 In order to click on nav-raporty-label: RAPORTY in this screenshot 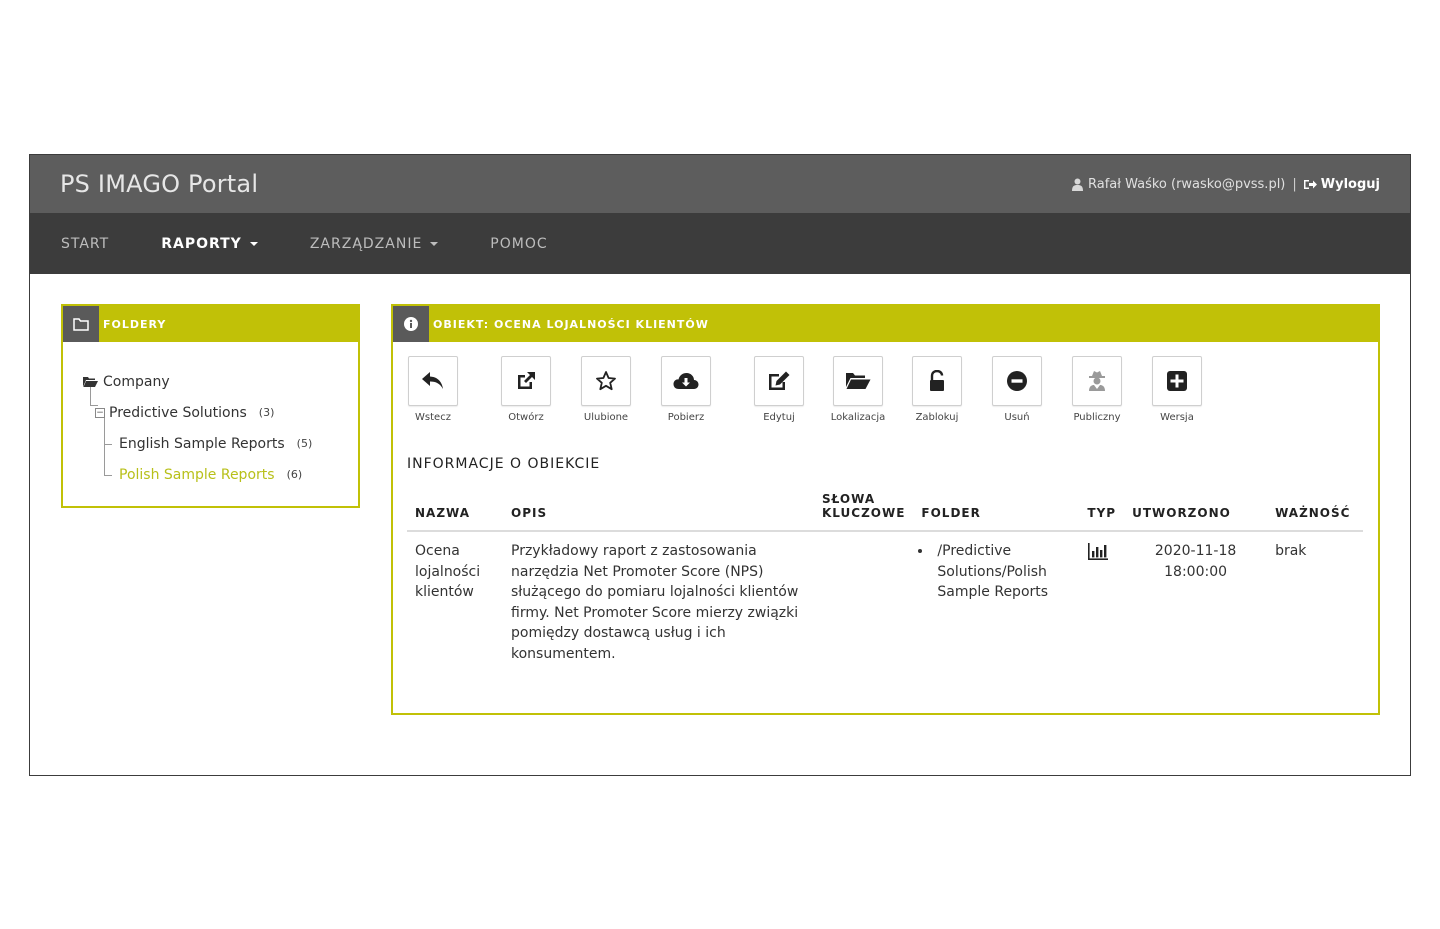, I will do `click(201, 243)`.